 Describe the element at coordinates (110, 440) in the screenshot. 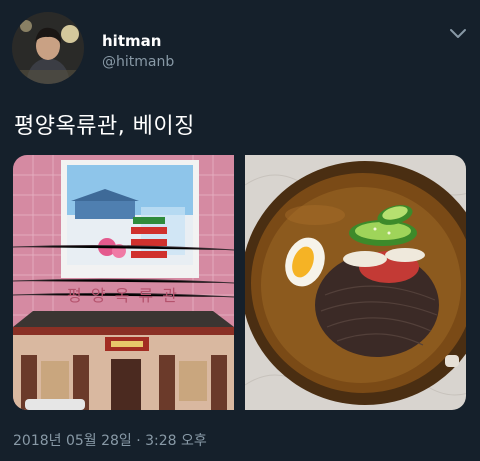

I see `tweet-timestamp: 2018년 05월 28일 · 3:28 오후` at that location.